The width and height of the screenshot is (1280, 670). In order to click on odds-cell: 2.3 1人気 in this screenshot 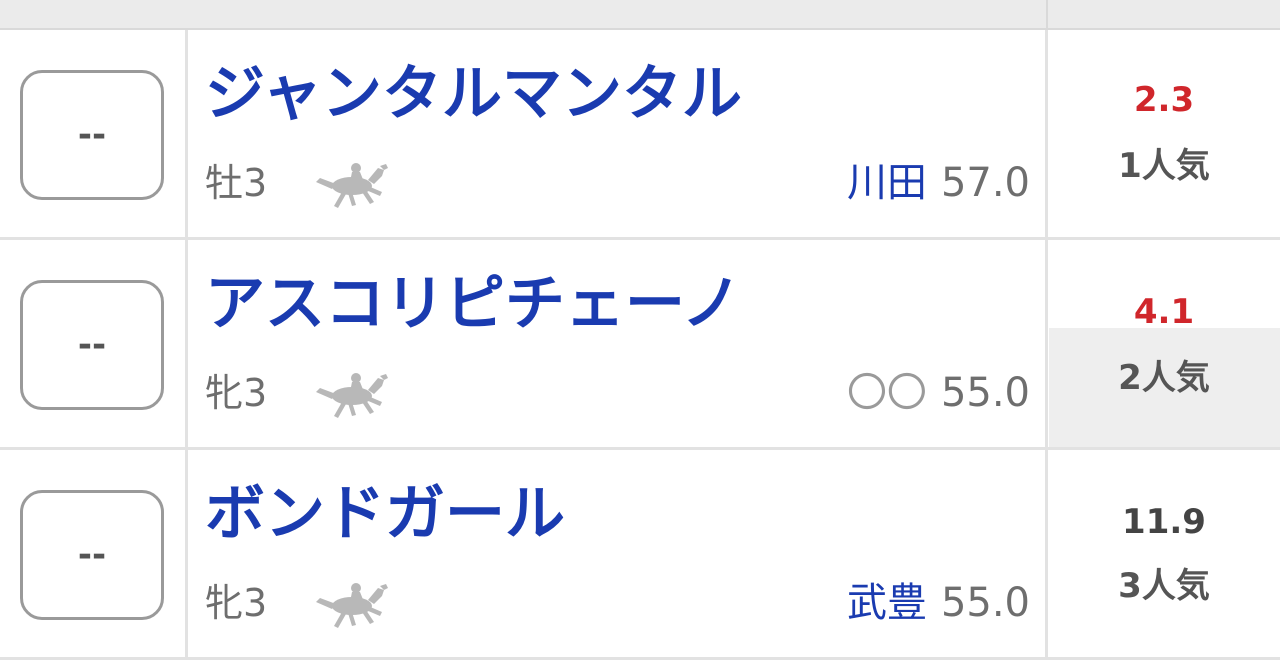, I will do `click(1164, 133)`.